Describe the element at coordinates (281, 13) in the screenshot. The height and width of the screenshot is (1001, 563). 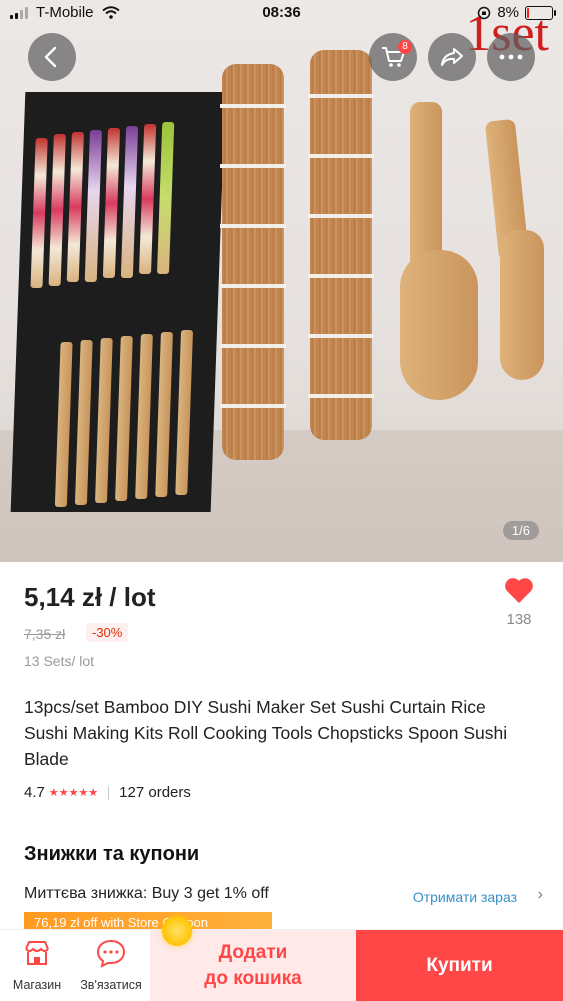
I see `status-bar: T-Mobile 08:36 8%` at that location.